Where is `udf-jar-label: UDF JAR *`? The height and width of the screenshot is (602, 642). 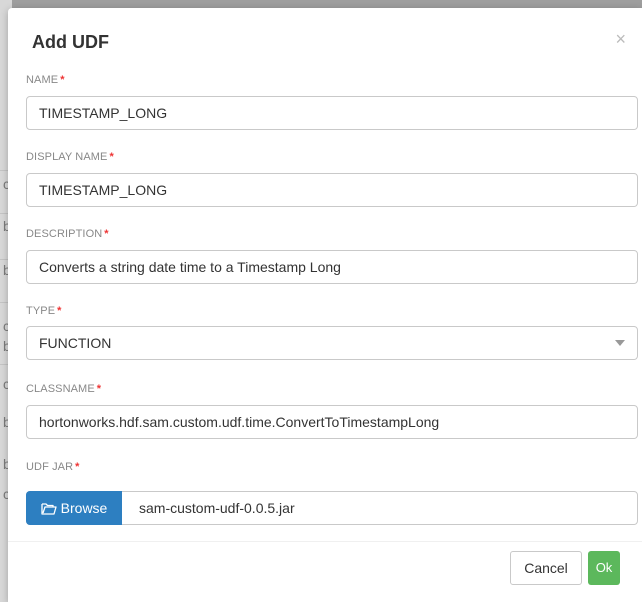 udf-jar-label: UDF JAR * is located at coordinates (53, 467).